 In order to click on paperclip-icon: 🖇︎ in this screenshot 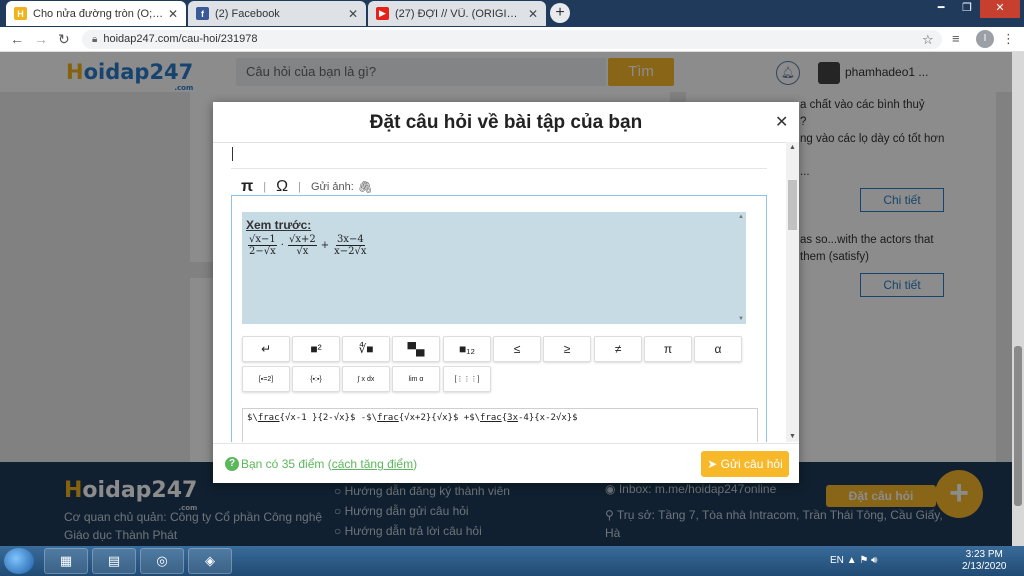, I will do `click(365, 187)`.